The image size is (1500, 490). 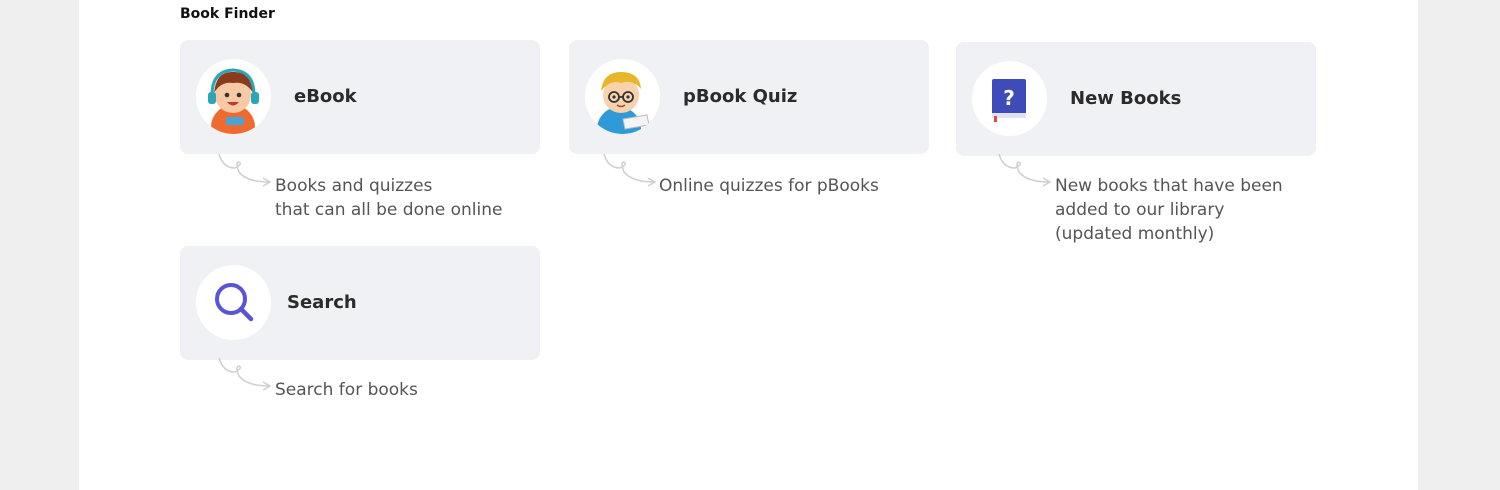 What do you see at coordinates (1126, 98) in the screenshot?
I see `card-new-books-label: New Books` at bounding box center [1126, 98].